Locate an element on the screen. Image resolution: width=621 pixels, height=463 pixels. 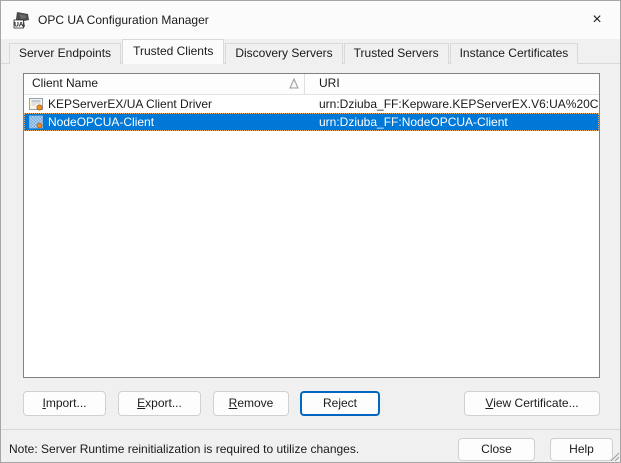
client-name: NodeOPCUA-Client is located at coordinates (101, 122).